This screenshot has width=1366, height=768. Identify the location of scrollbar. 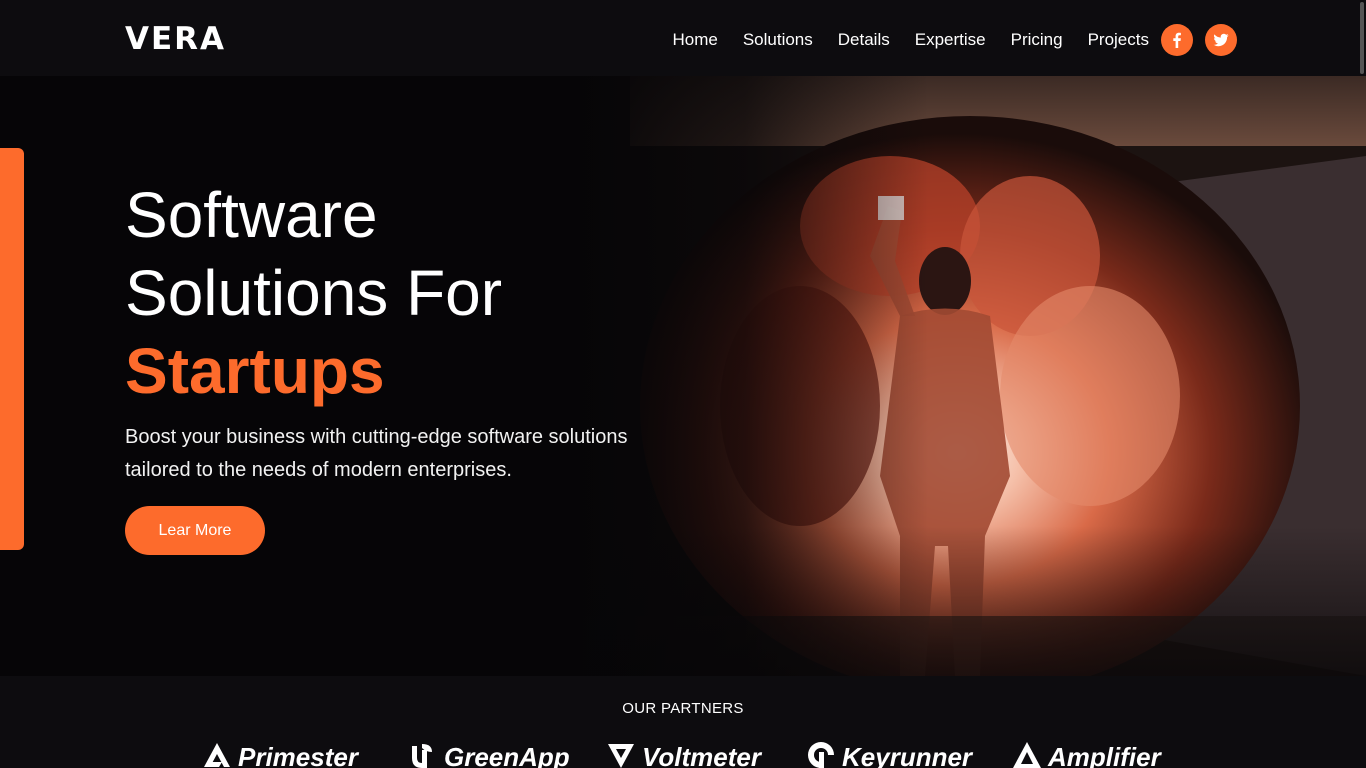
(1362, 38).